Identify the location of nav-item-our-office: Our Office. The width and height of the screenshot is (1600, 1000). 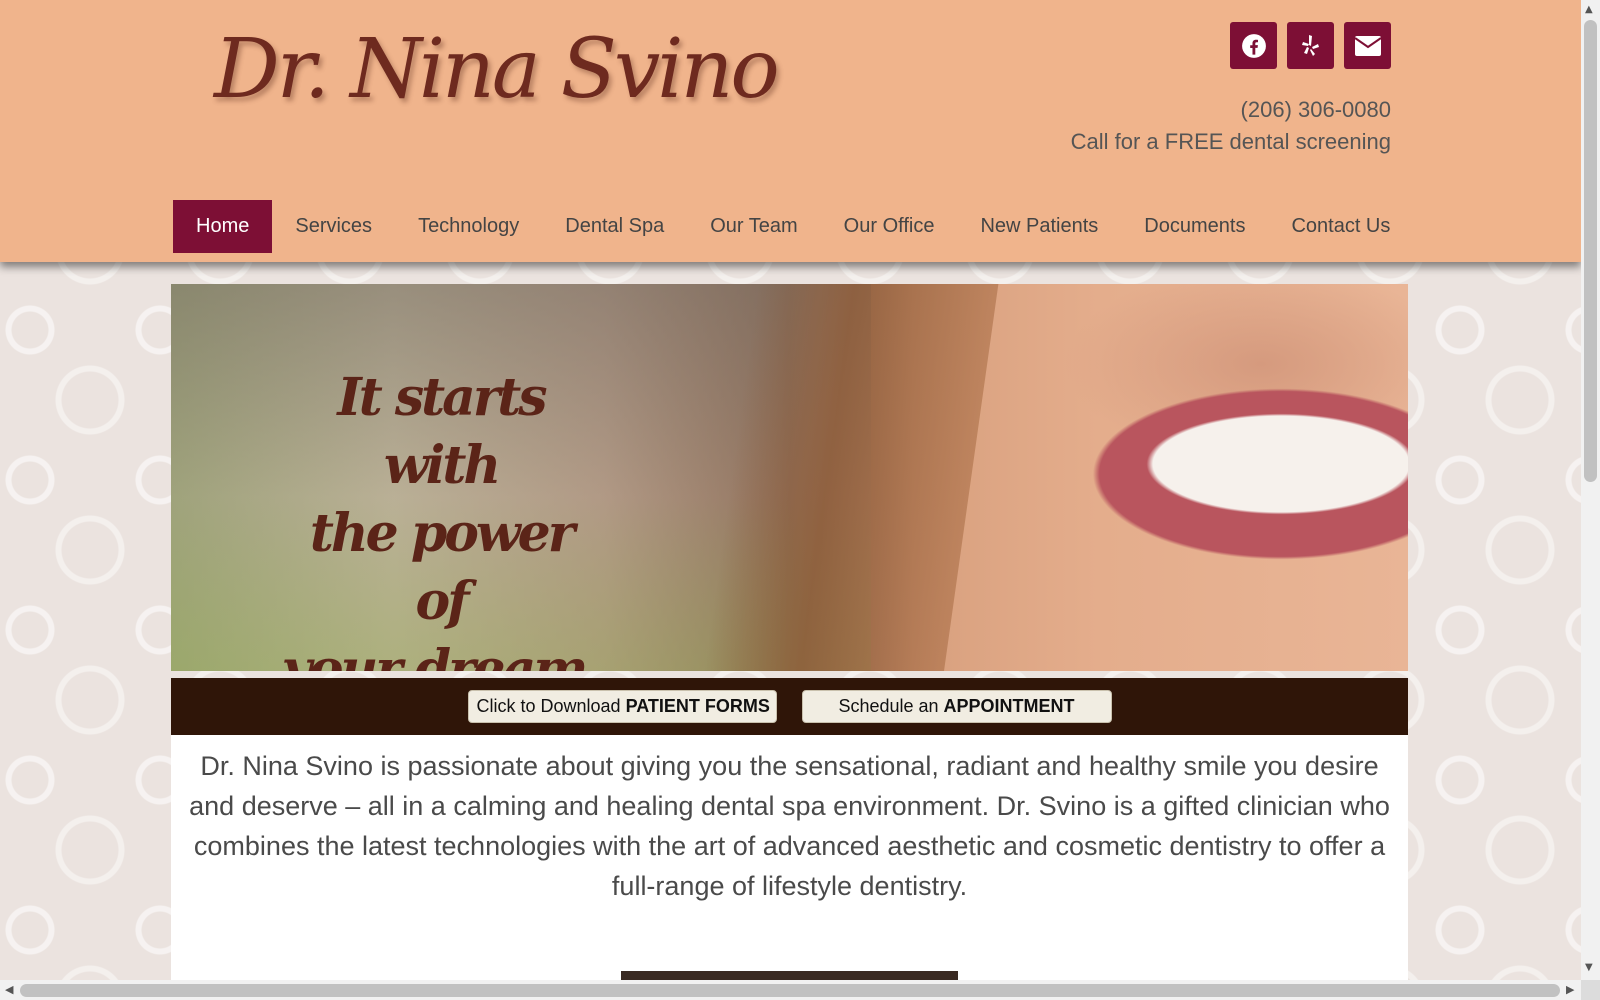
(889, 226).